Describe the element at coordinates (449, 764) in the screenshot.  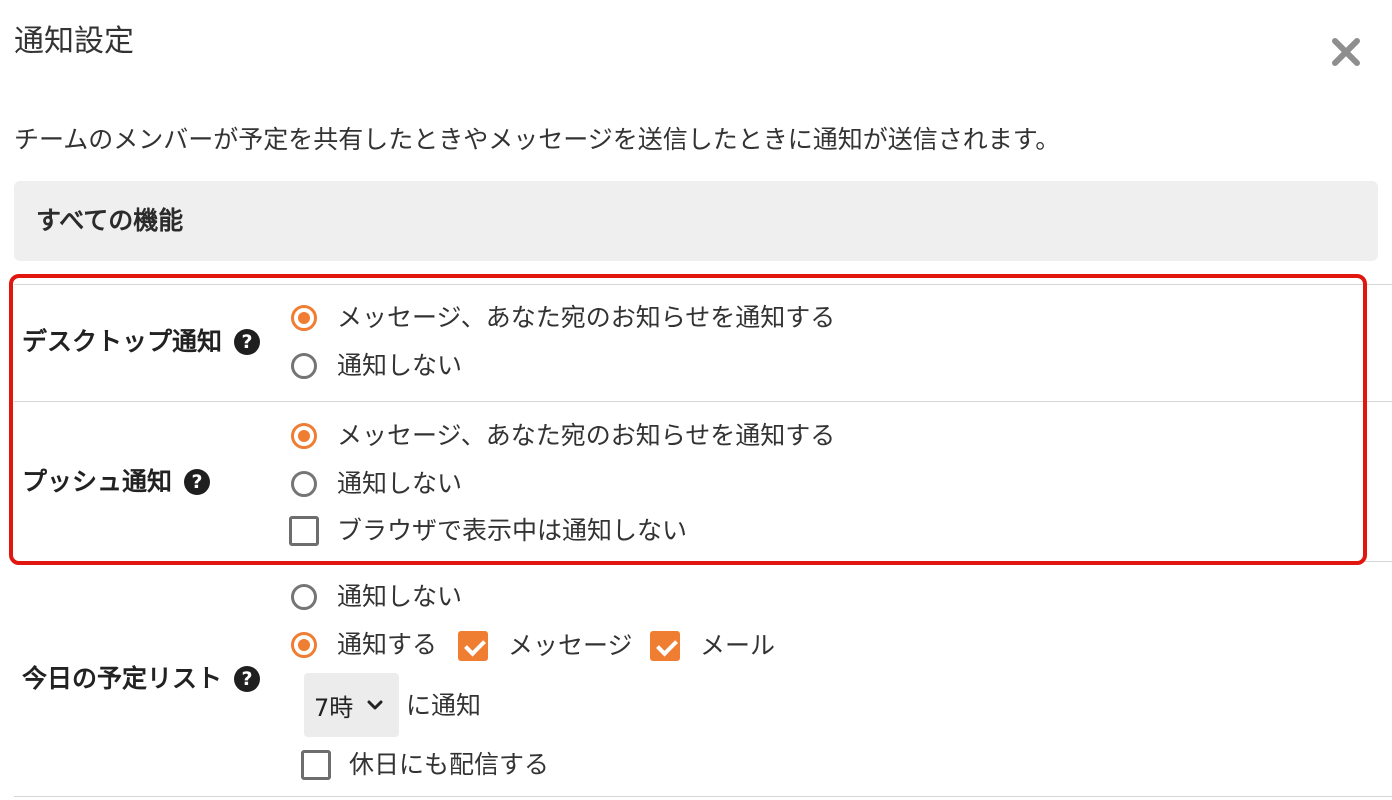
I see `today-holiday-label: 休日にも配信する` at that location.